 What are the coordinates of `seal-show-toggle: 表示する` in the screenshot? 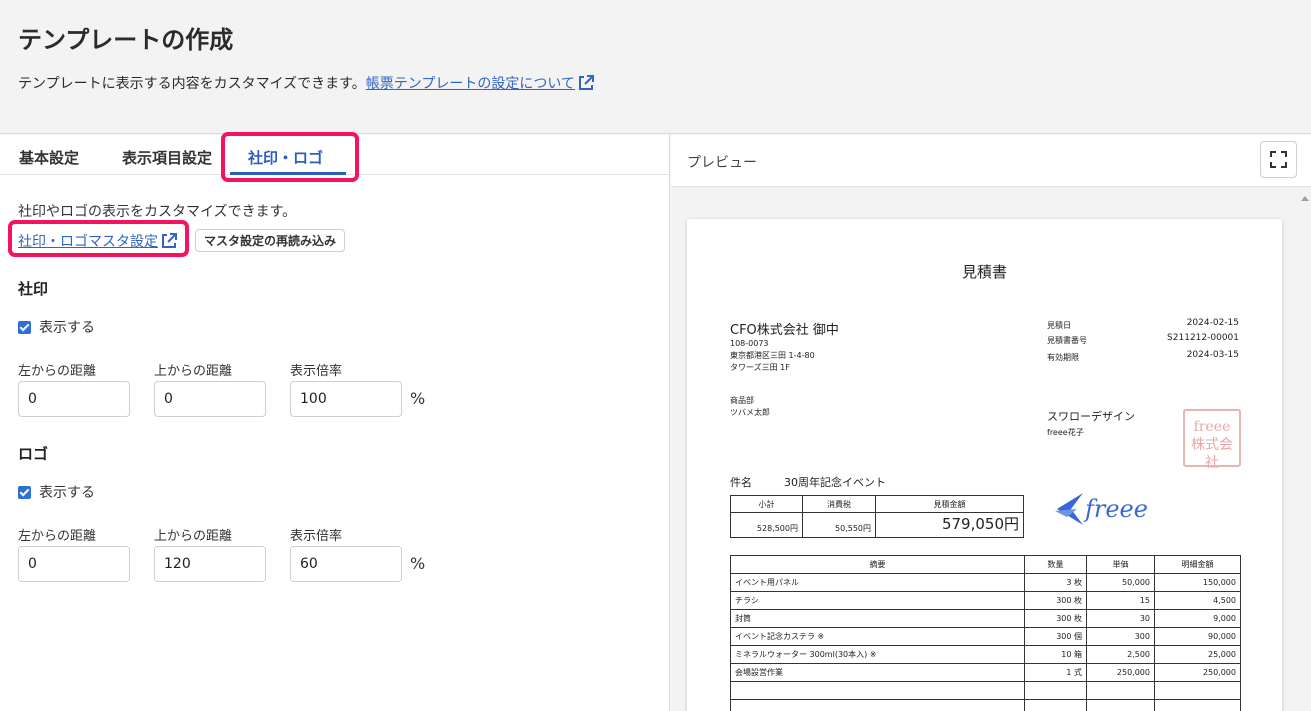 It's located at (56, 327).